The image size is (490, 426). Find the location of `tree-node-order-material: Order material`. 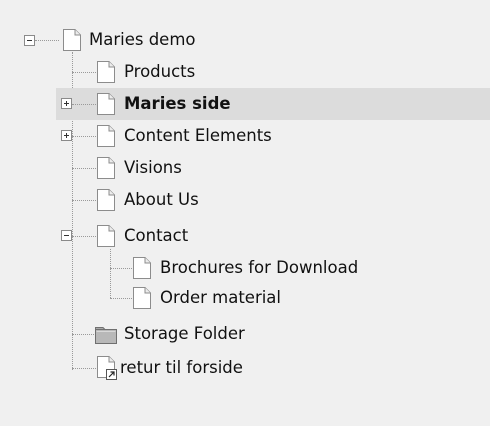

tree-node-order-material: Order material is located at coordinates (245, 298).